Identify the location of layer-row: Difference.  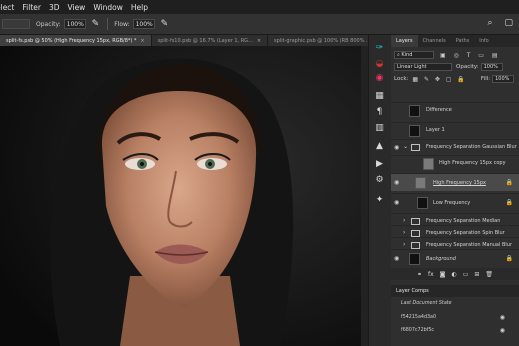
(455, 110).